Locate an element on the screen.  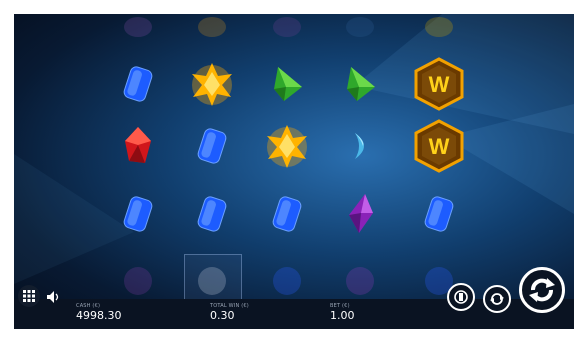
reel-highlight is located at coordinates (213, 278).